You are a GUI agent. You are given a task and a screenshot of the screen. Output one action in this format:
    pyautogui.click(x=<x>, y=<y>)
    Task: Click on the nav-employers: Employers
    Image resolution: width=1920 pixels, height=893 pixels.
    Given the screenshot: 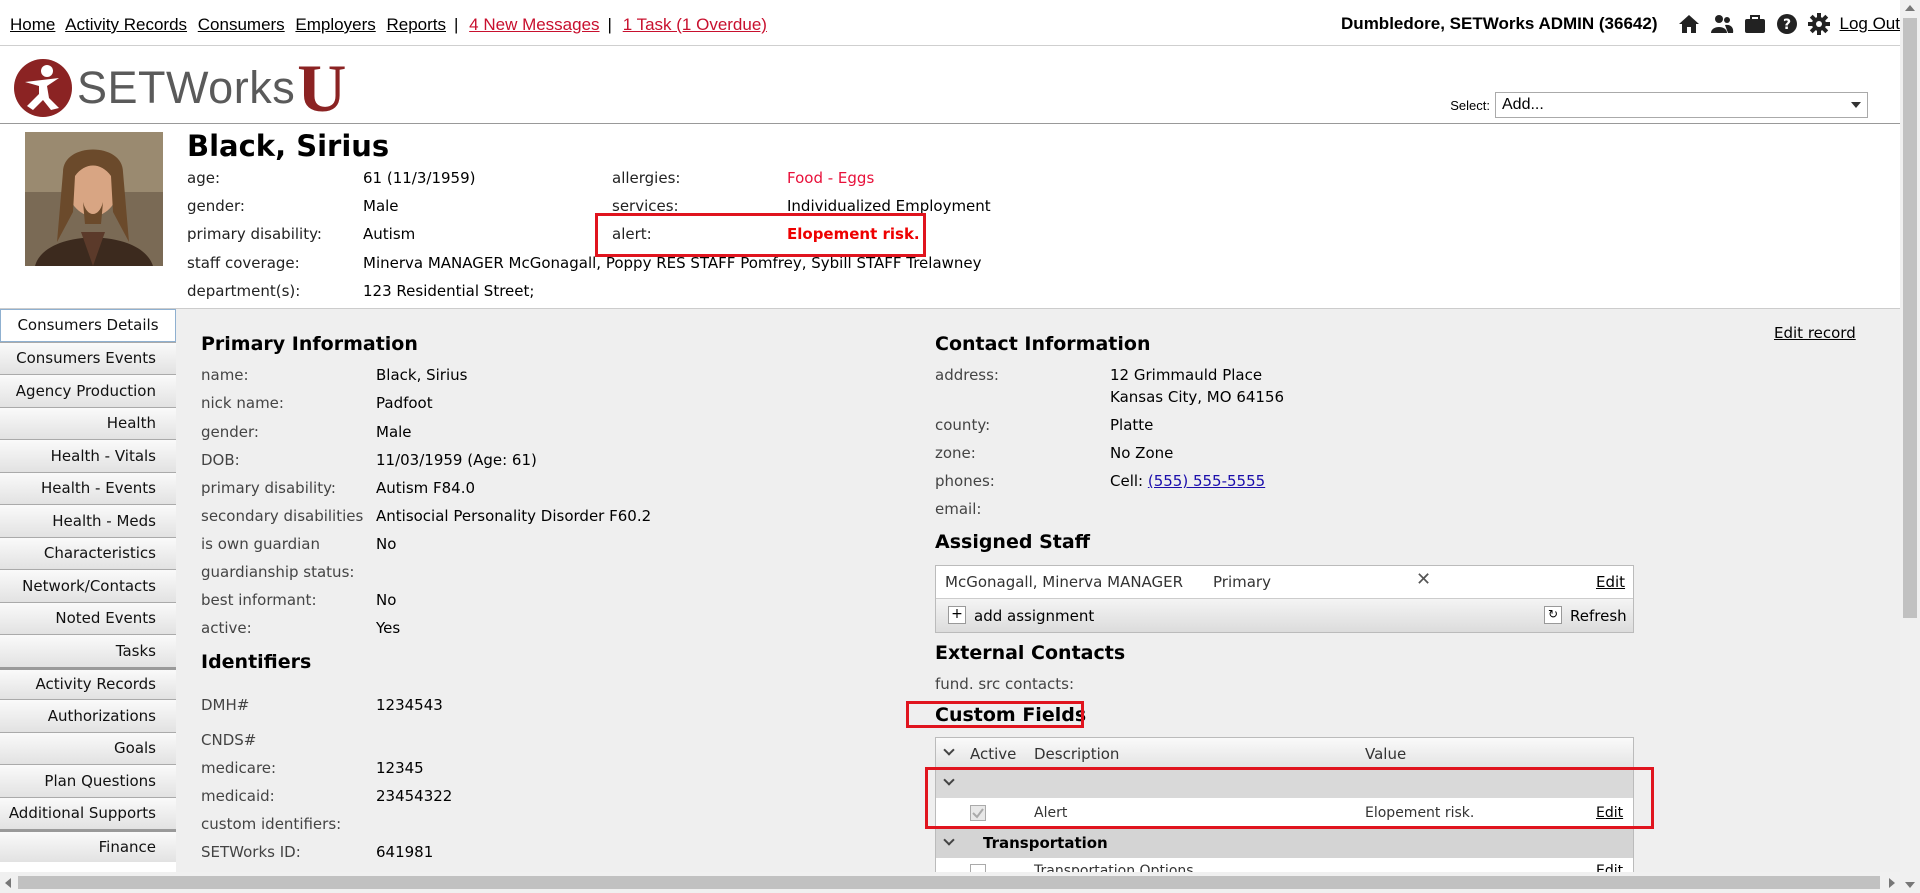 What is the action you would take?
    pyautogui.click(x=335, y=24)
    